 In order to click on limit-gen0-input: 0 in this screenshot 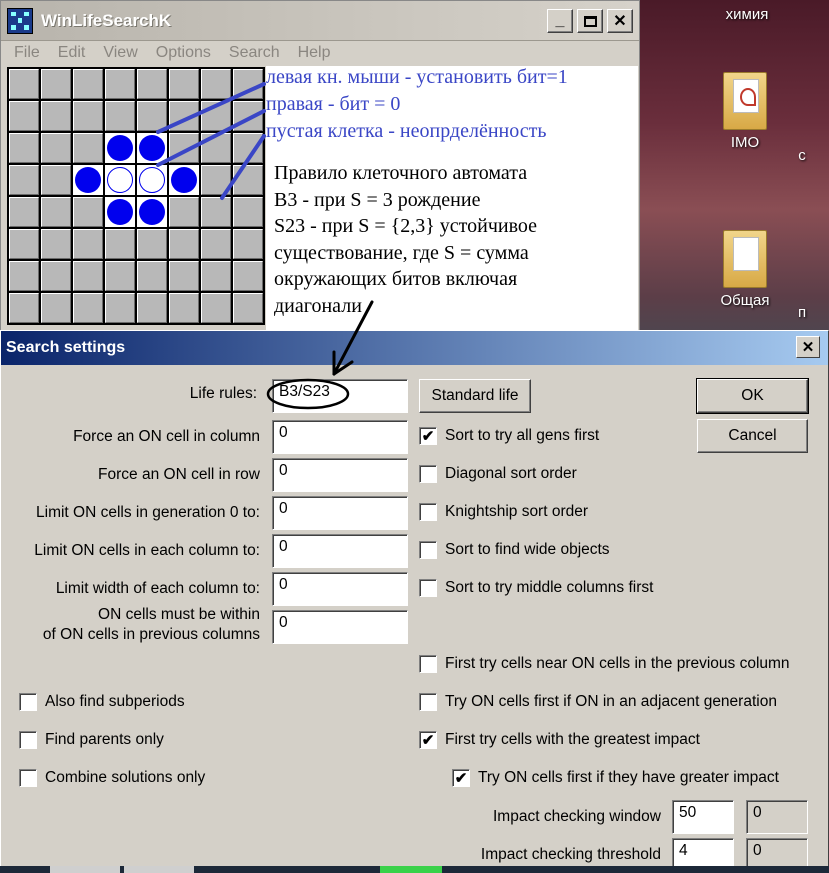, I will do `click(340, 513)`.